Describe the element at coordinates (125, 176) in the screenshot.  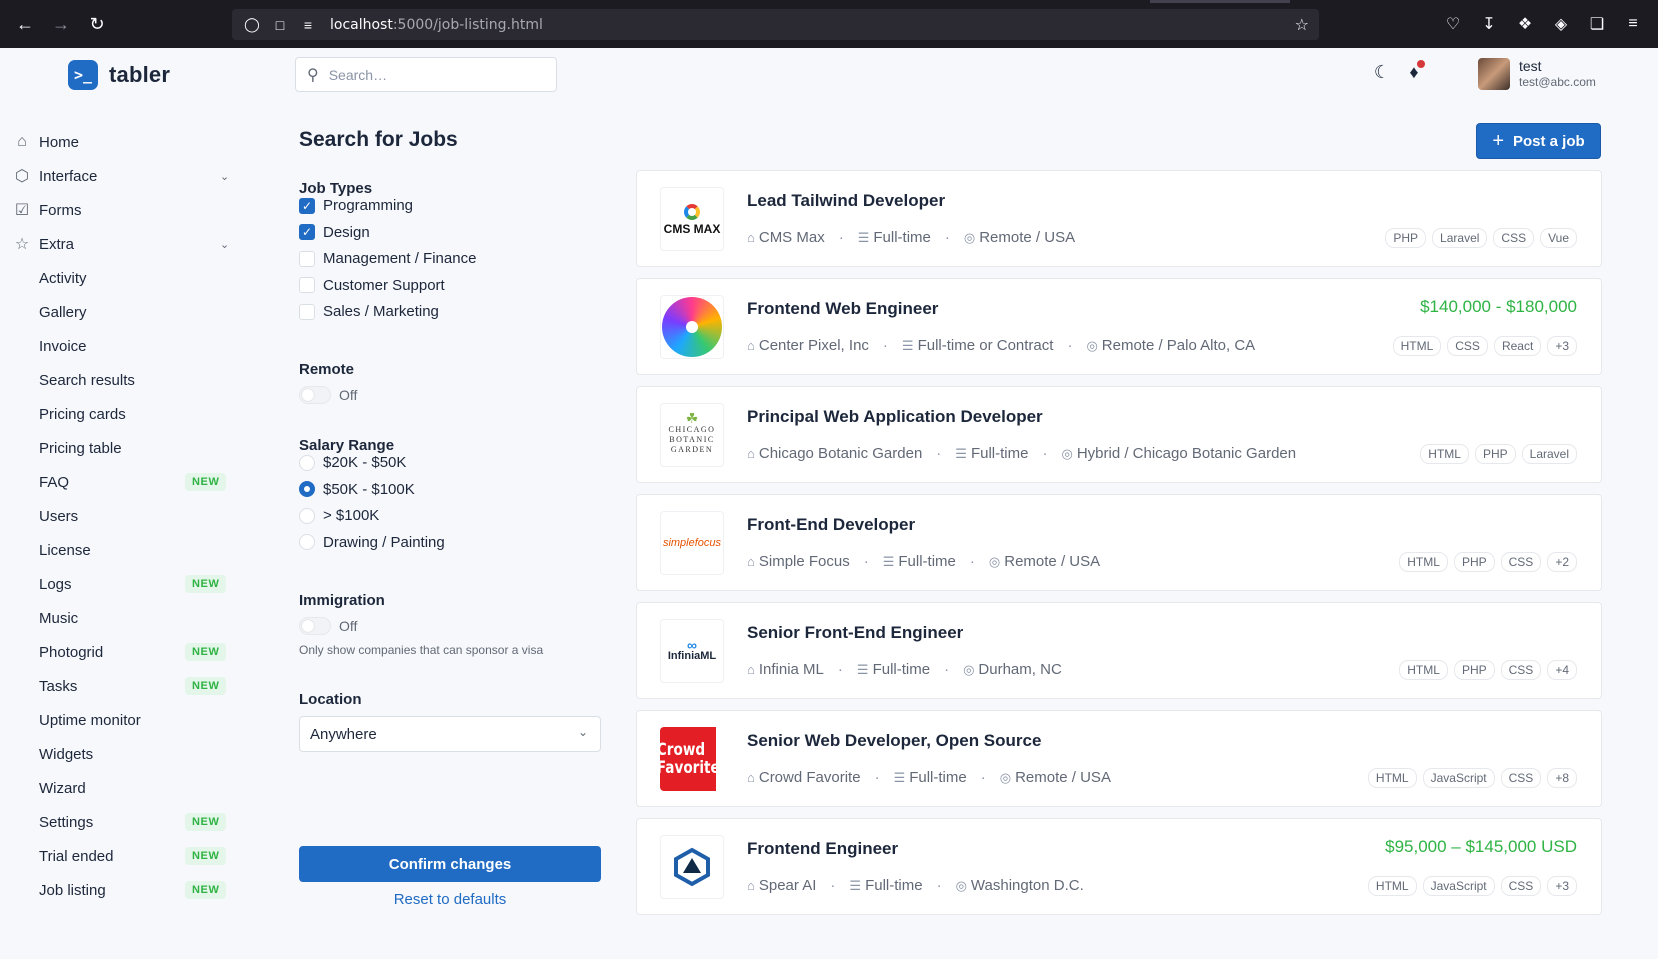
I see `sidebar-item-interface: ⬡ Interface ⌄` at that location.